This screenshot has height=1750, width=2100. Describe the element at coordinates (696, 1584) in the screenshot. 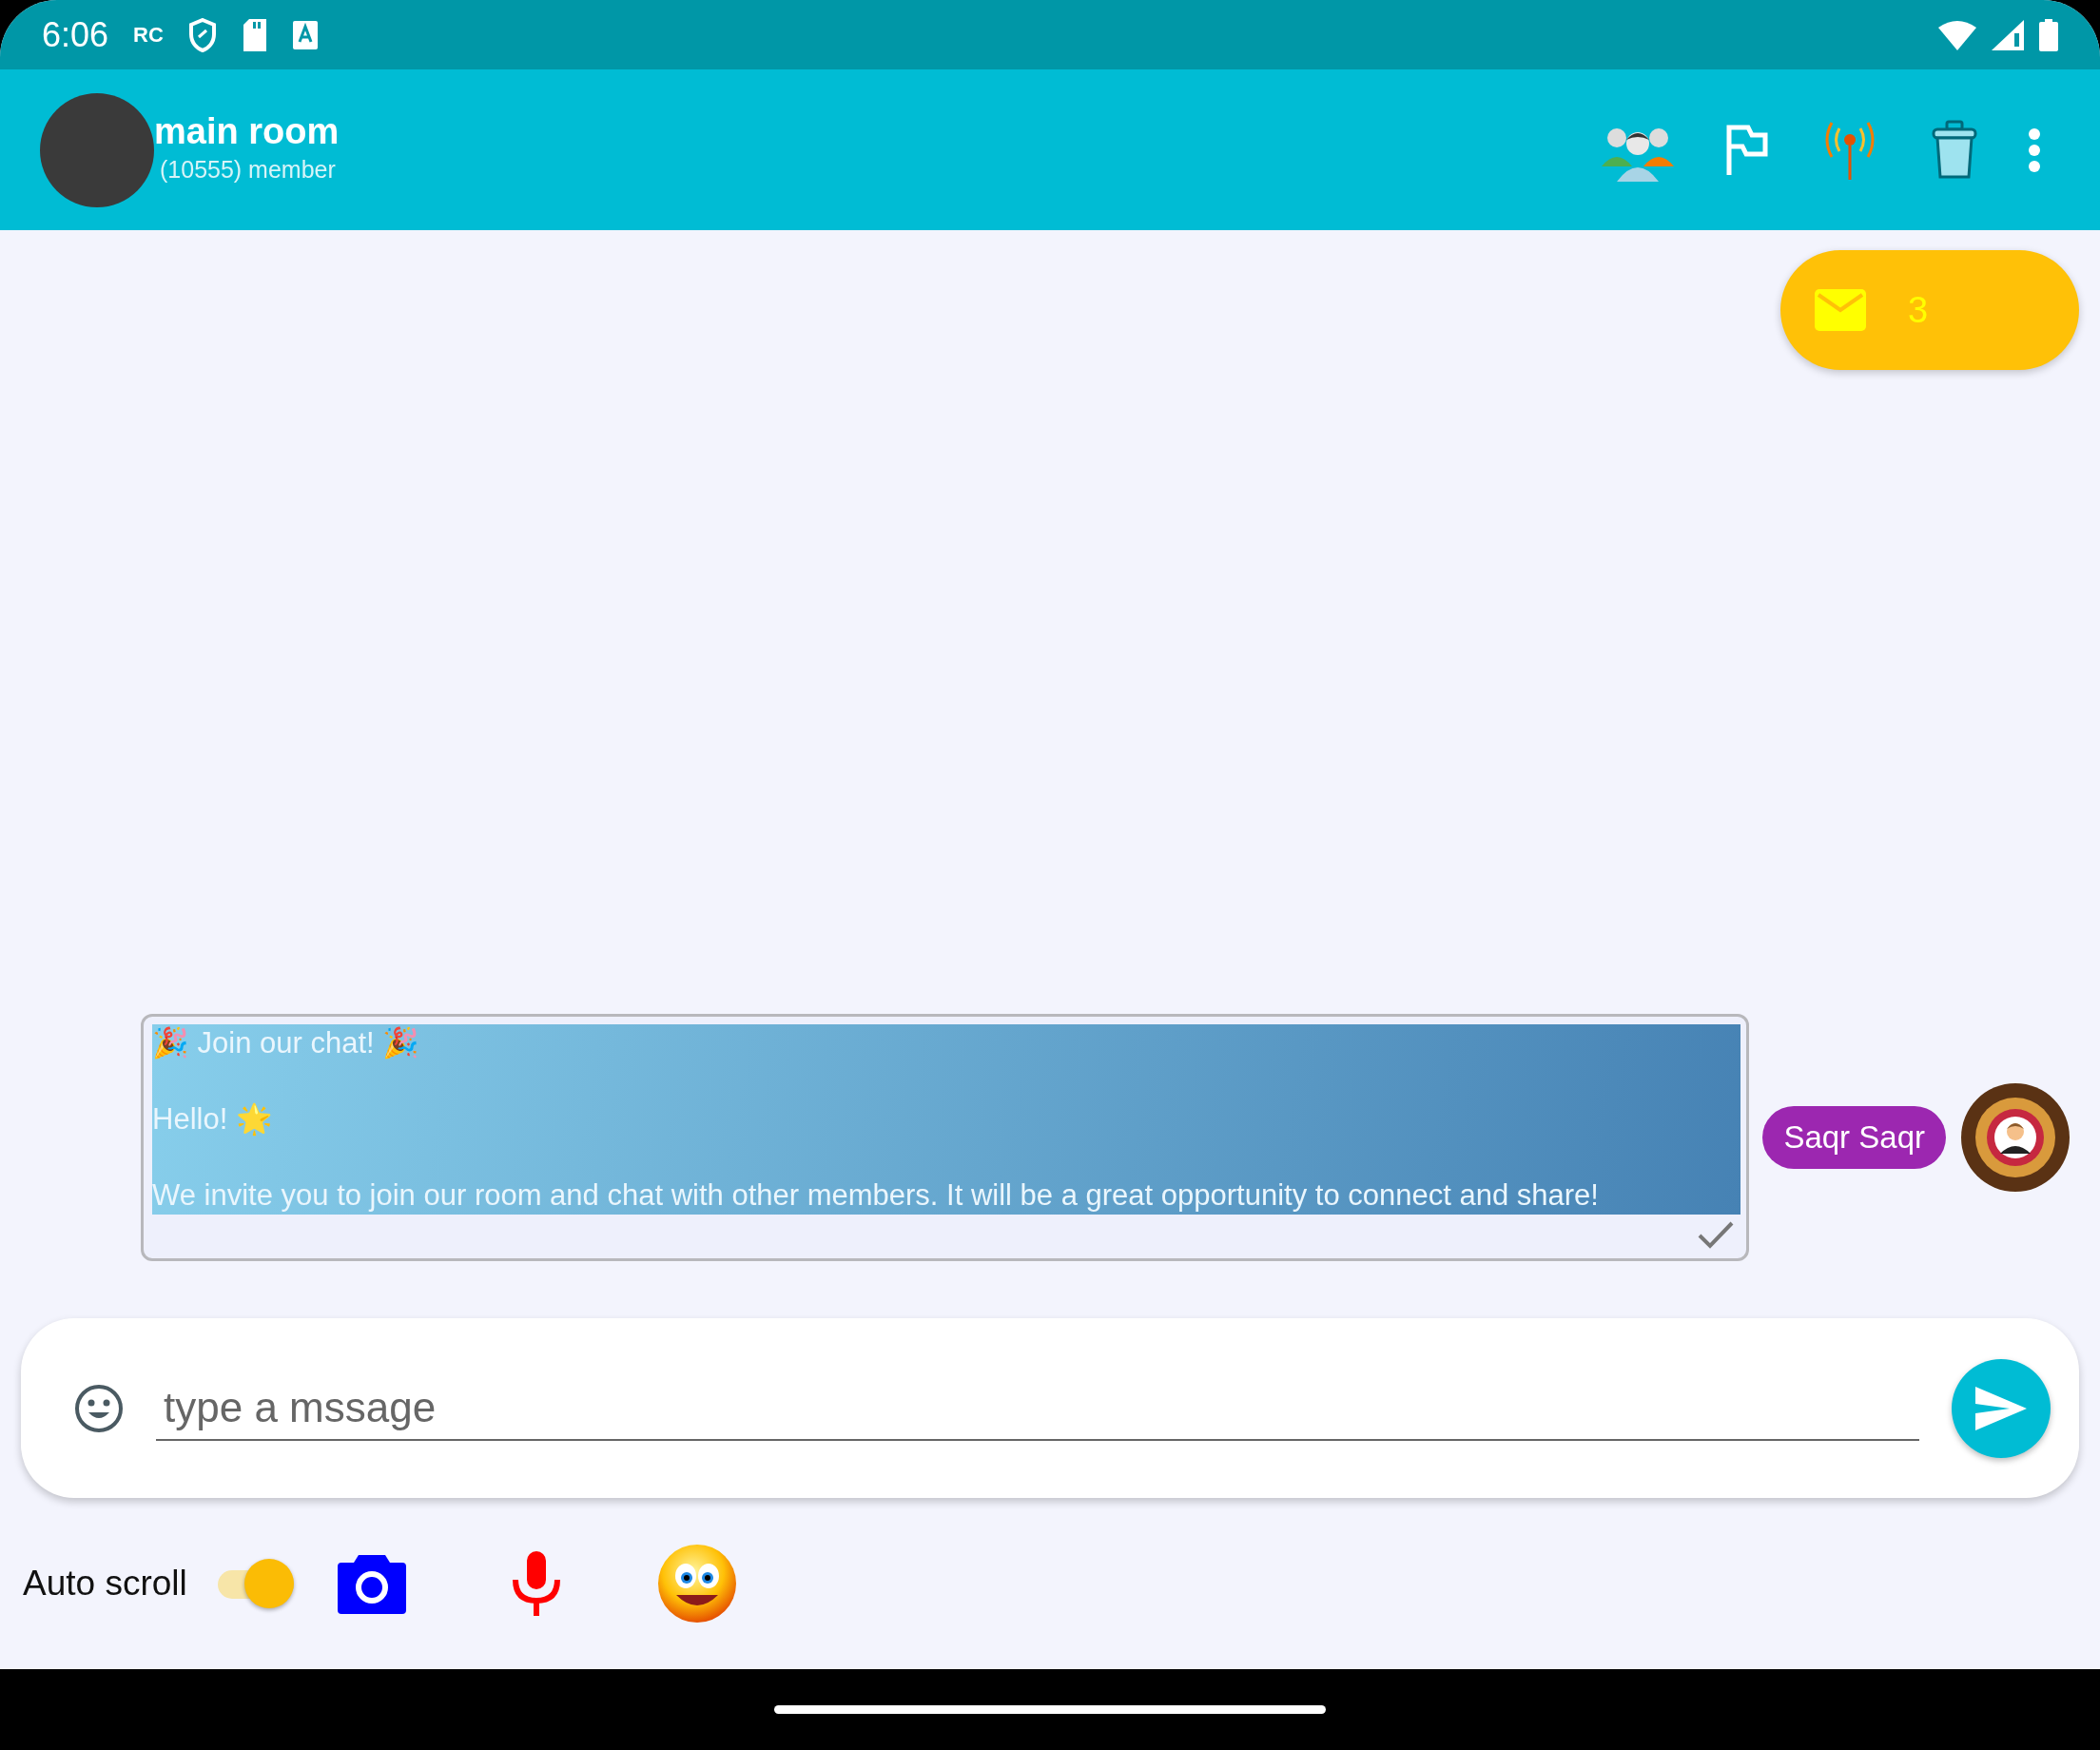

I see `smiley-face-icon` at that location.